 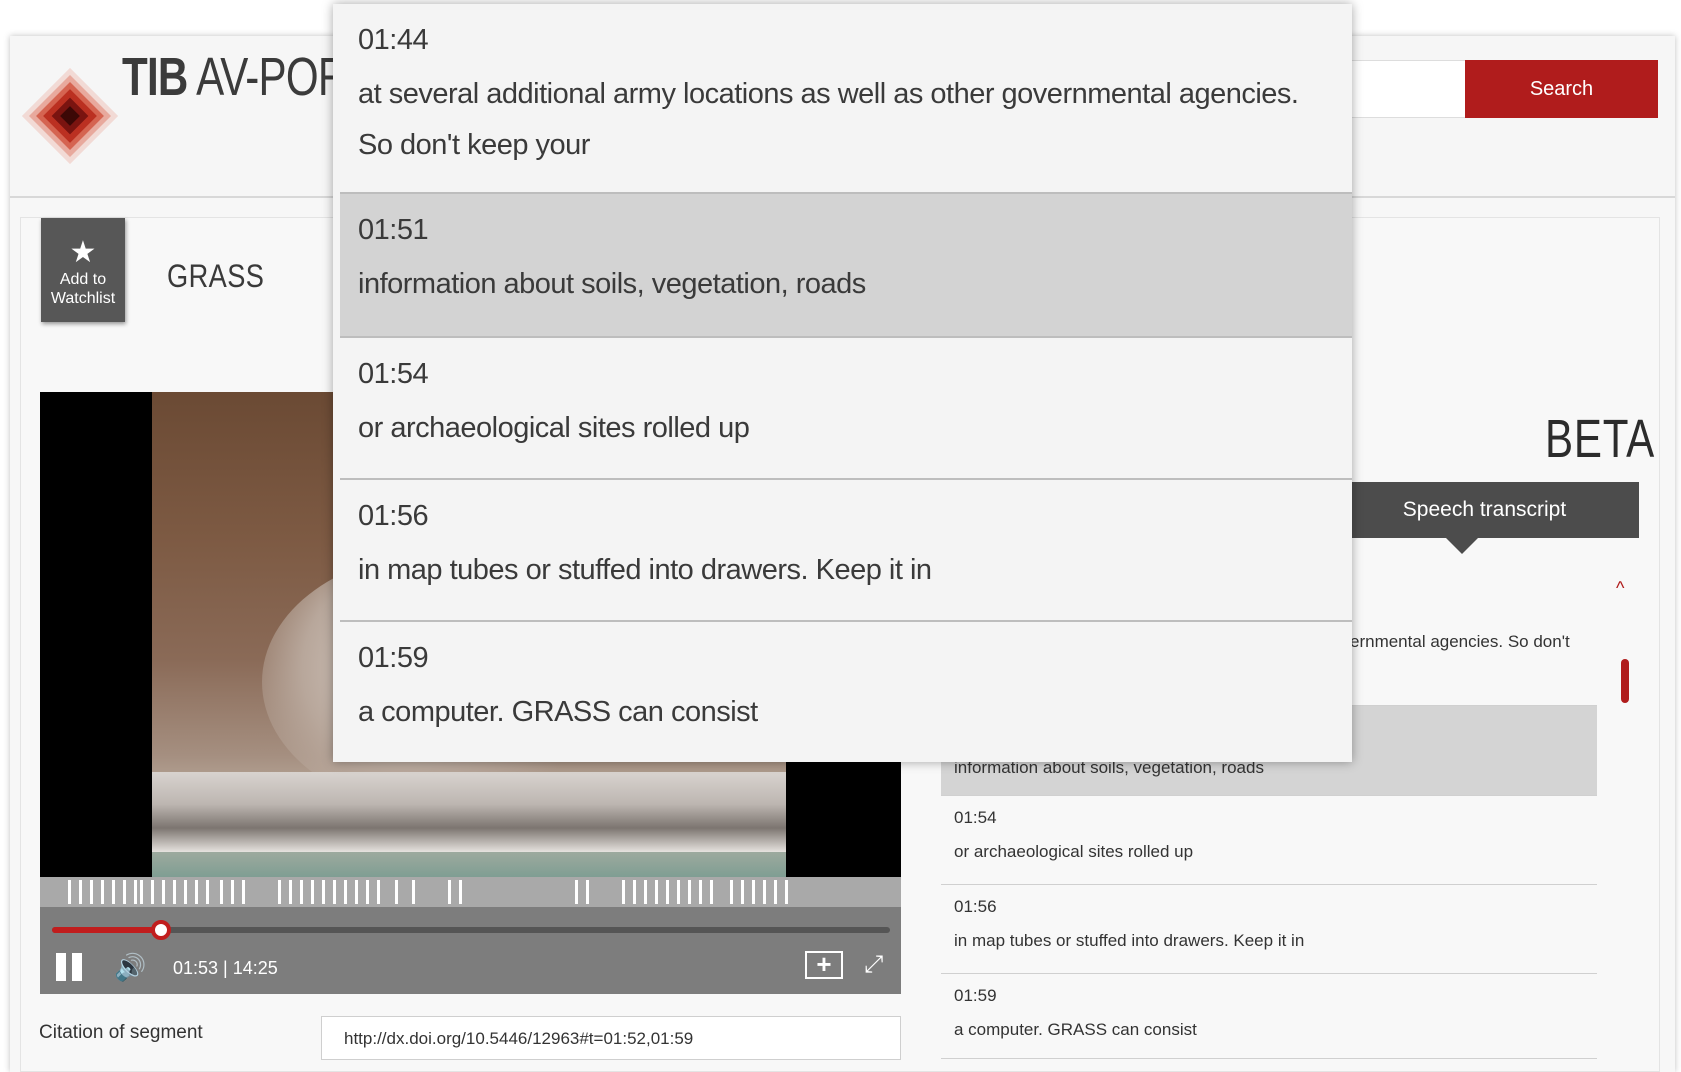 What do you see at coordinates (393, 40) in the screenshot?
I see `overlay-time: 01:44` at bounding box center [393, 40].